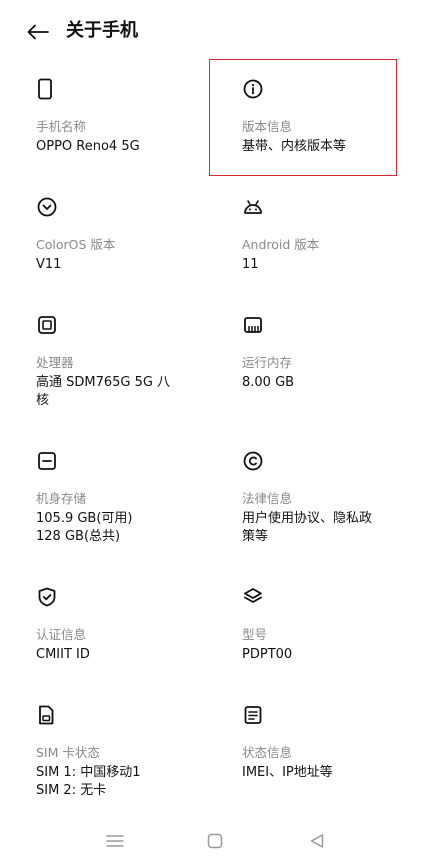 The height and width of the screenshot is (866, 430). What do you see at coordinates (47, 597) in the screenshot?
I see `shield-check-icon` at bounding box center [47, 597].